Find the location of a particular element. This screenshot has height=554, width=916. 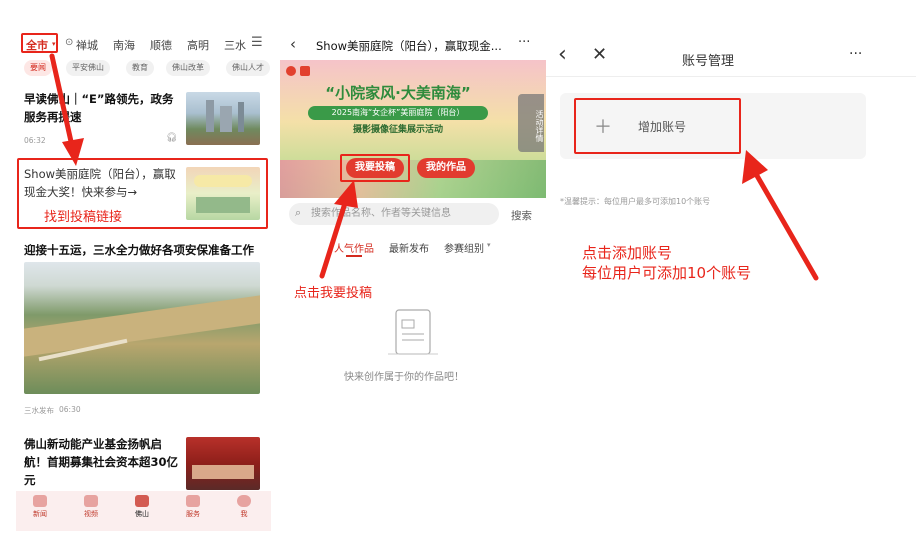

tab-news: 新闻 is located at coordinates (40, 507).